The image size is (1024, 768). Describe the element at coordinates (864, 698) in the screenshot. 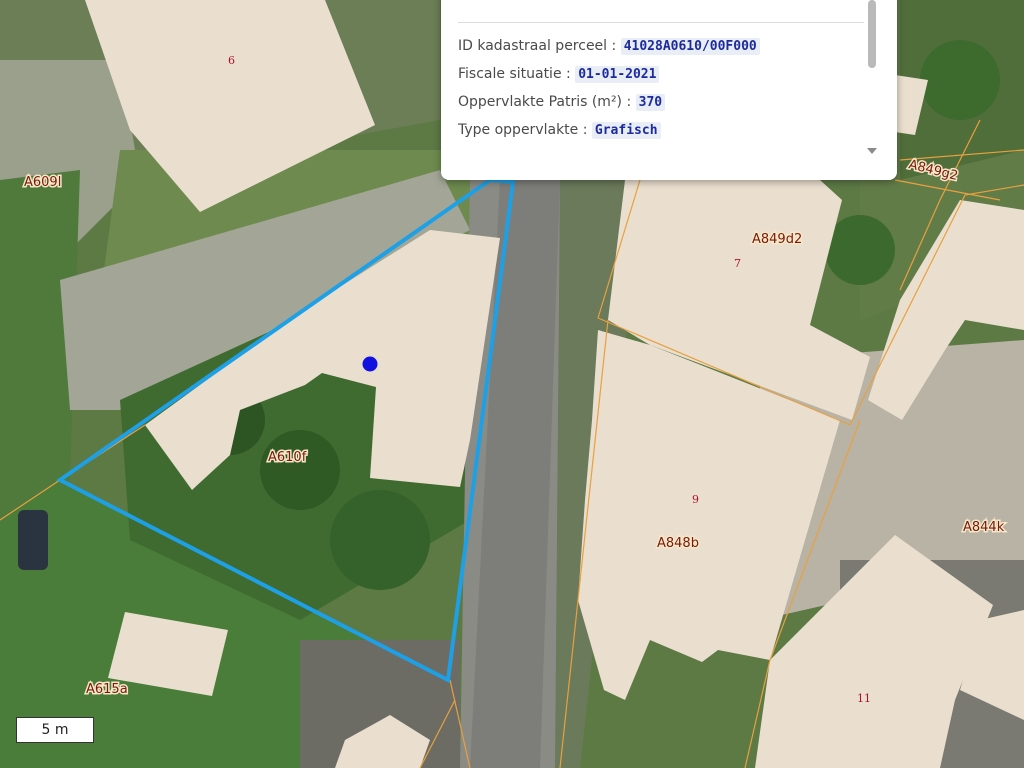

I see `house-number-11: 11` at that location.